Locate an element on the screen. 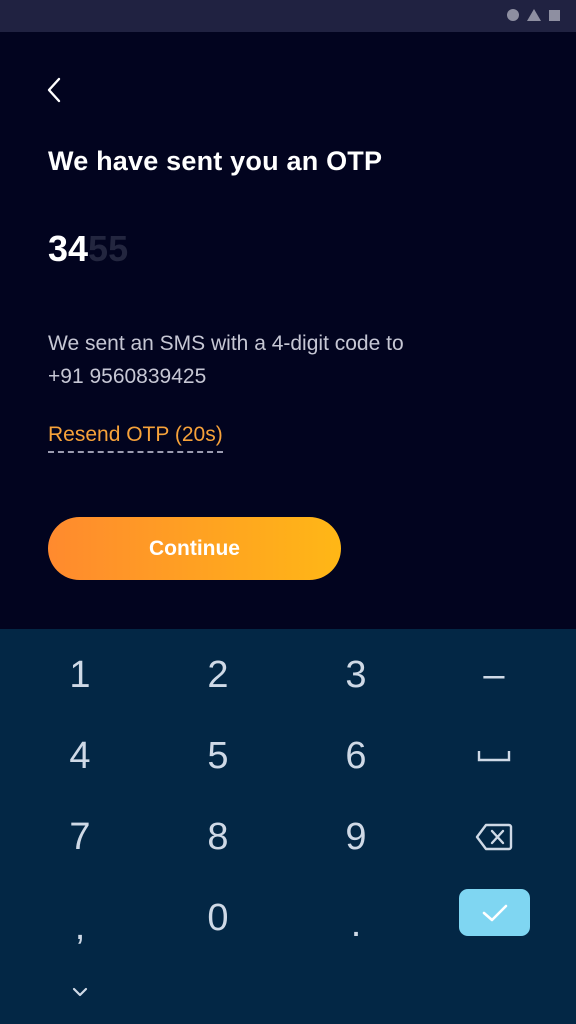 The height and width of the screenshot is (1024, 576). status-icons is located at coordinates (533, 15).